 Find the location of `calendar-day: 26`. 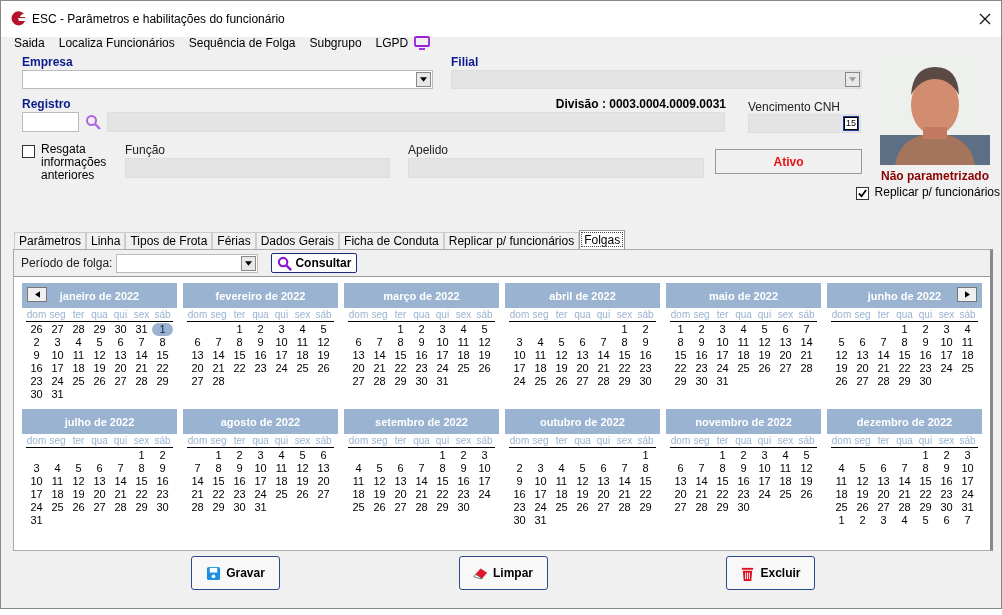

calendar-day: 26 is located at coordinates (99, 381).